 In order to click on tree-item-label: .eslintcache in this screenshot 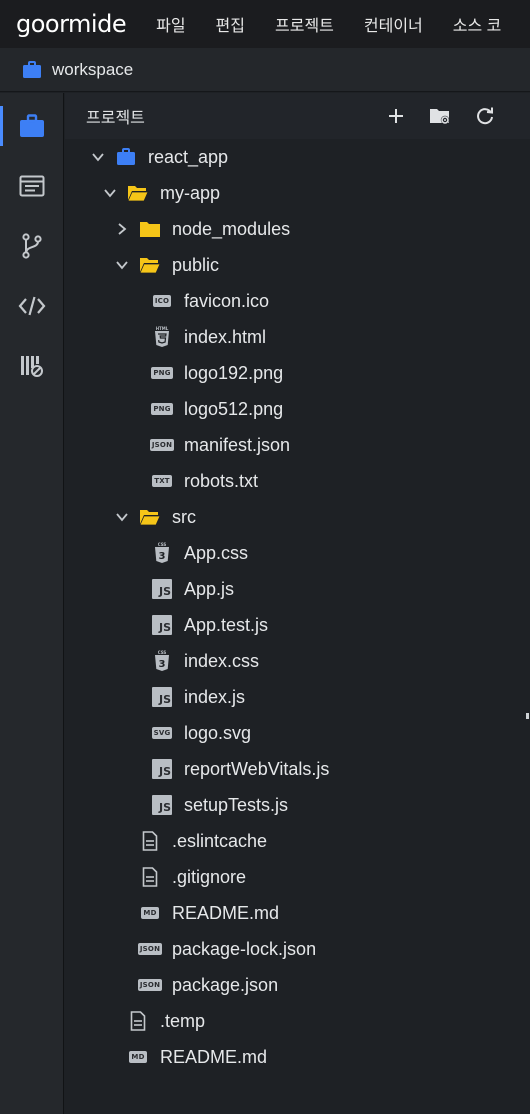, I will do `click(220, 841)`.